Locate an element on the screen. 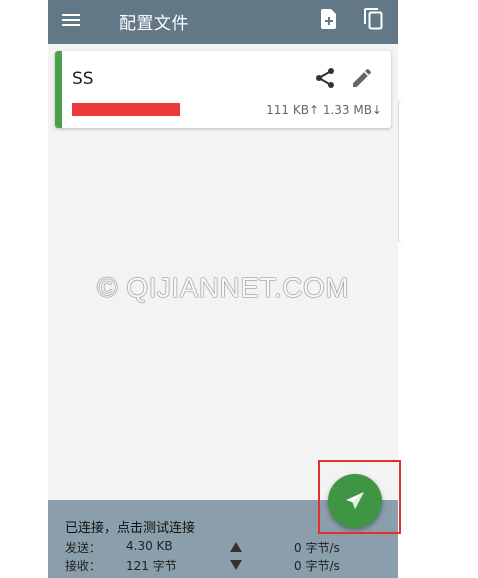  upload-label: 发送： is located at coordinates (83, 548).